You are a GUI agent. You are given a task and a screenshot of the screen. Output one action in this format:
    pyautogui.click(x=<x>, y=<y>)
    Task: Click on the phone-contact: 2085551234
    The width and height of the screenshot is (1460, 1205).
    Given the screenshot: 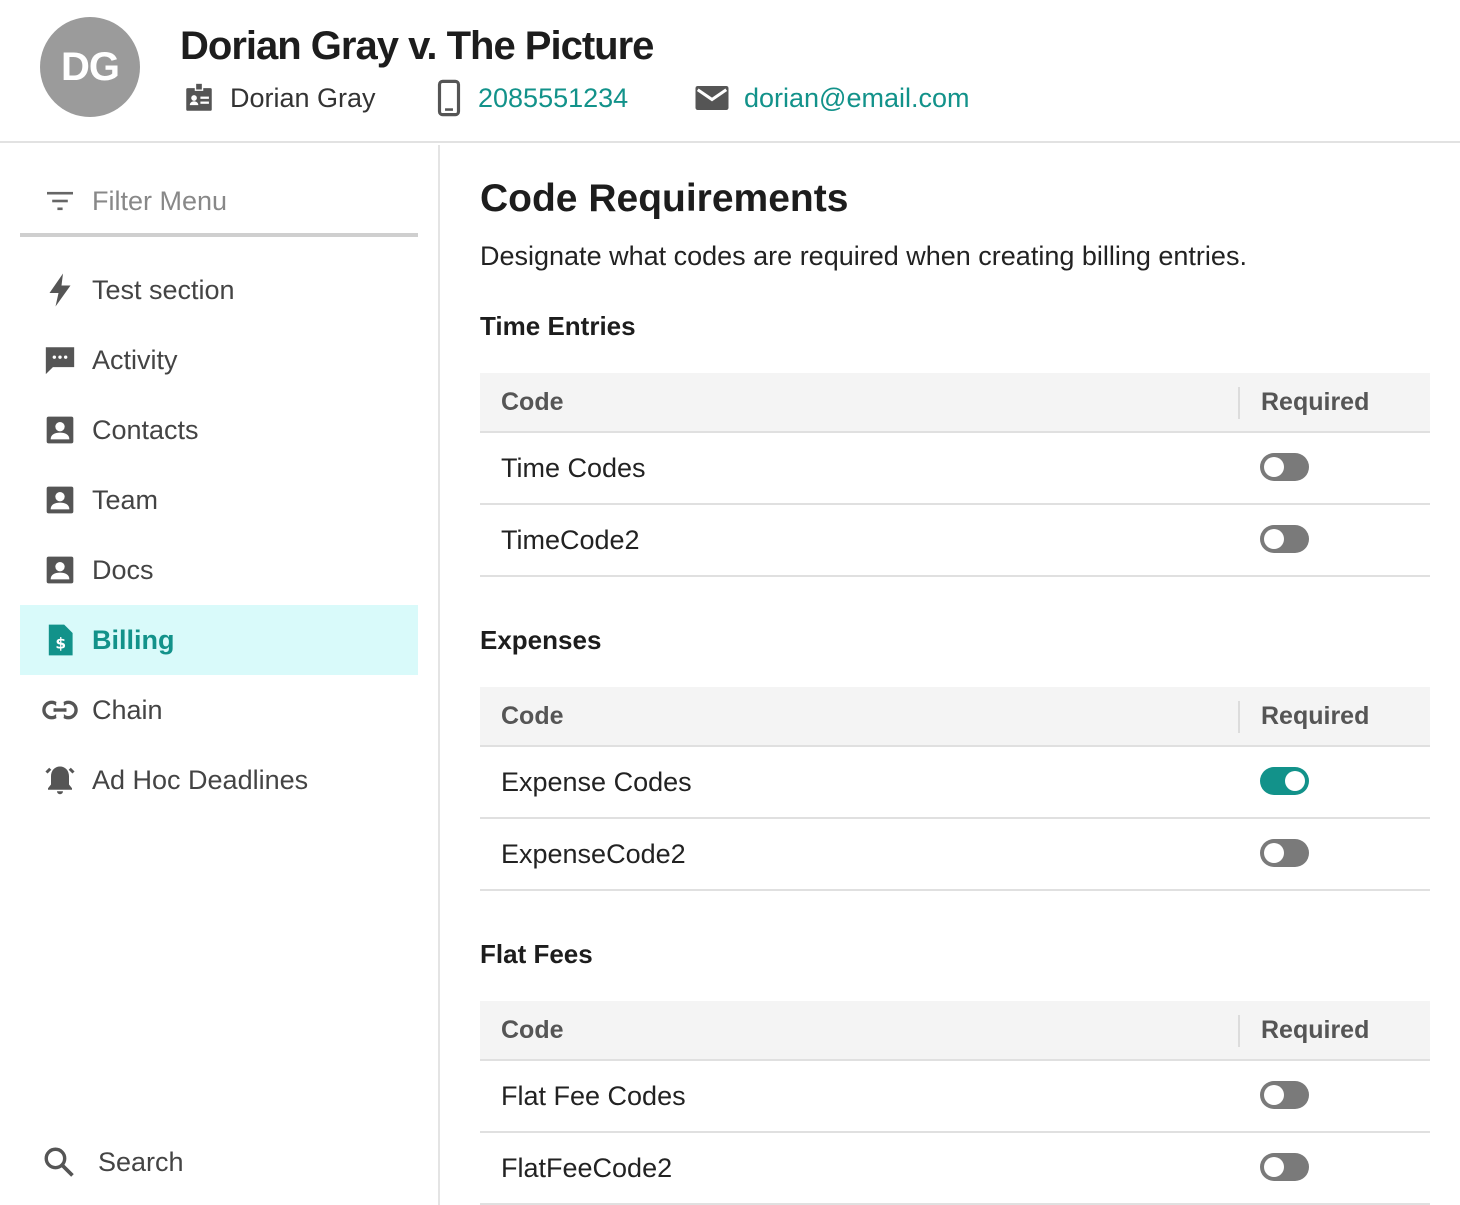 What is the action you would take?
    pyautogui.click(x=531, y=98)
    